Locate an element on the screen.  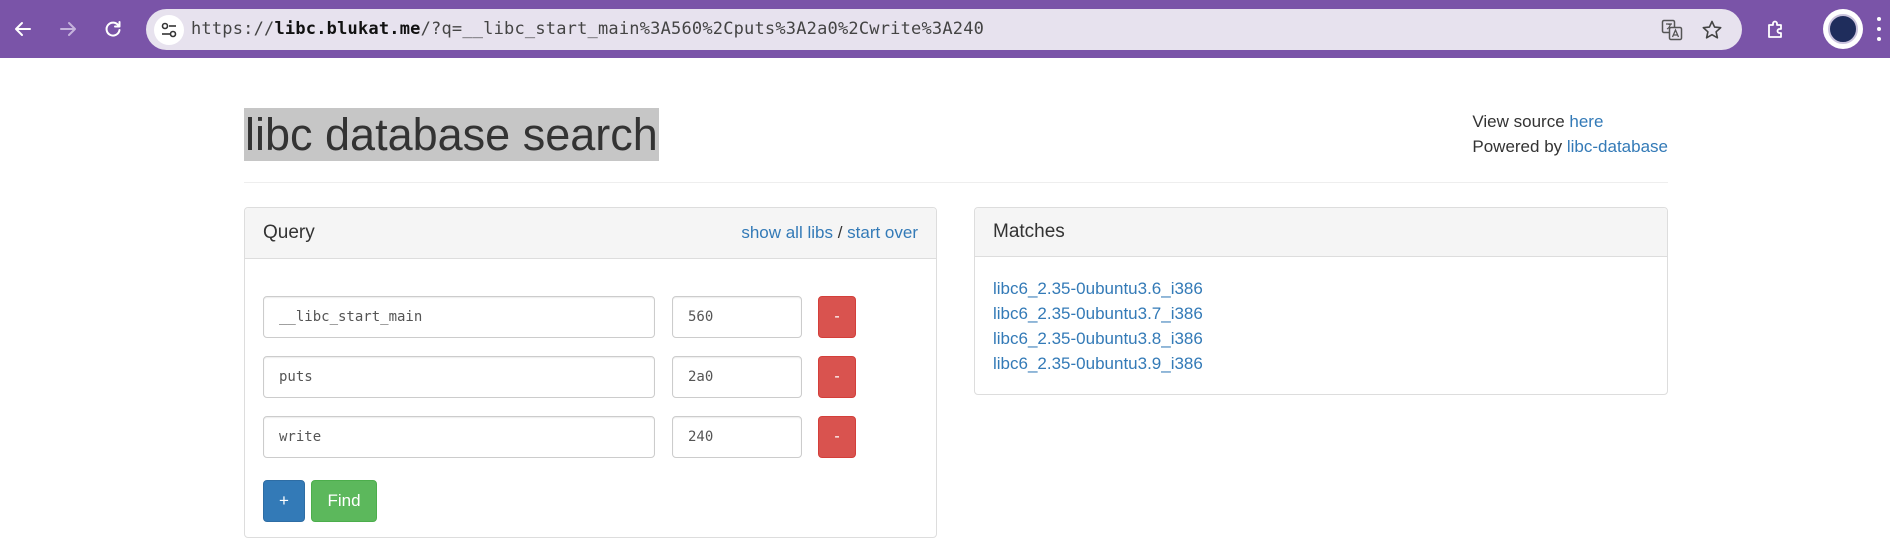
reload-button is located at coordinates (113, 29).